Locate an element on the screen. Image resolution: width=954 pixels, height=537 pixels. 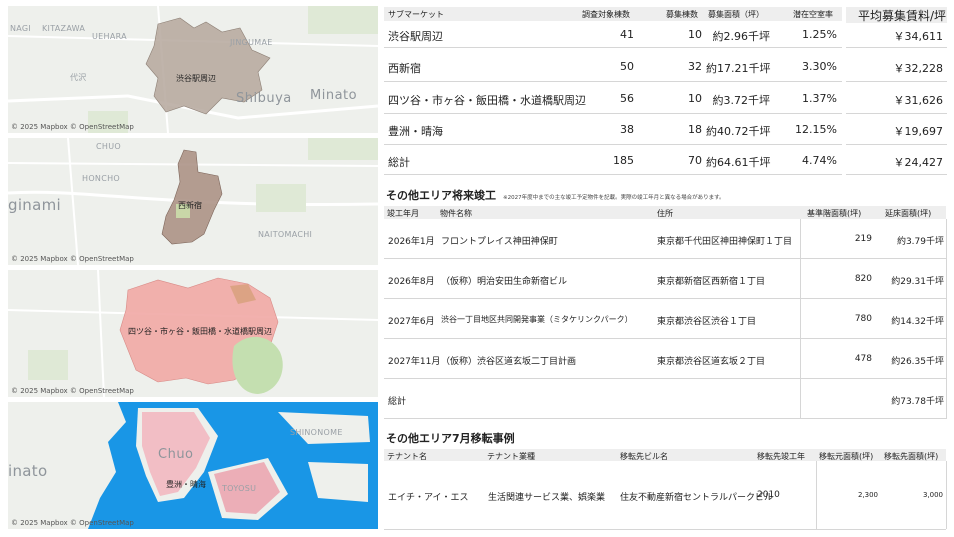
survey-count: 185 is located at coordinates (623, 160).